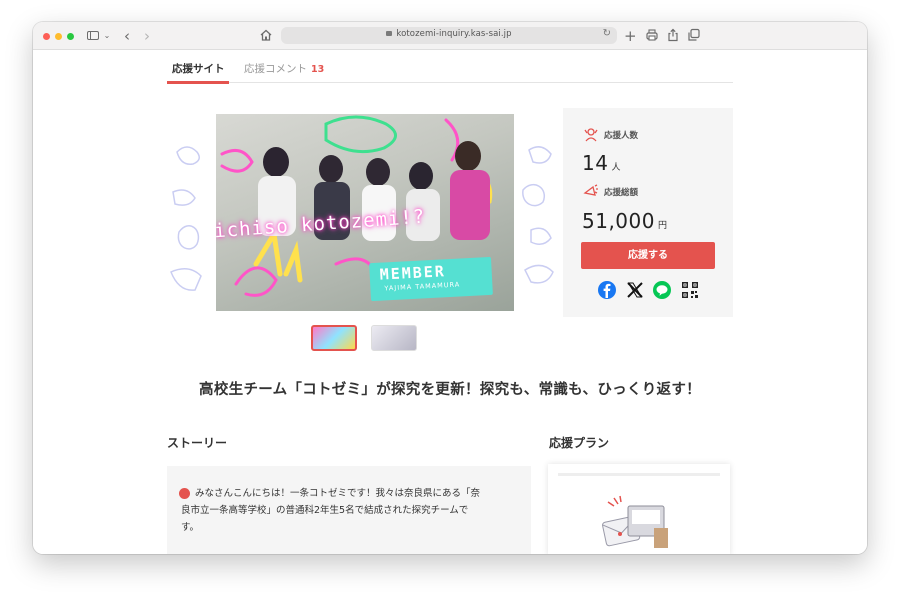  Describe the element at coordinates (607, 33) in the screenshot. I see `reload-icon: ↻` at that location.